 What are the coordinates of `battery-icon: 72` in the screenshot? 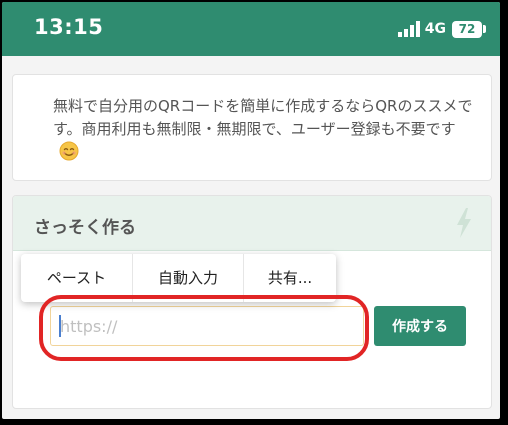 It's located at (467, 29).